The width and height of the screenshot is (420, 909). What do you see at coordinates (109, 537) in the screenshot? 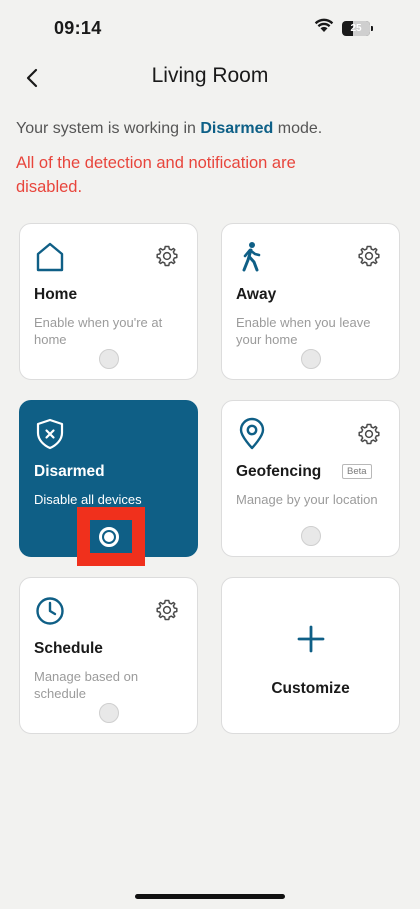
I see `mode-radio-disarmed` at bounding box center [109, 537].